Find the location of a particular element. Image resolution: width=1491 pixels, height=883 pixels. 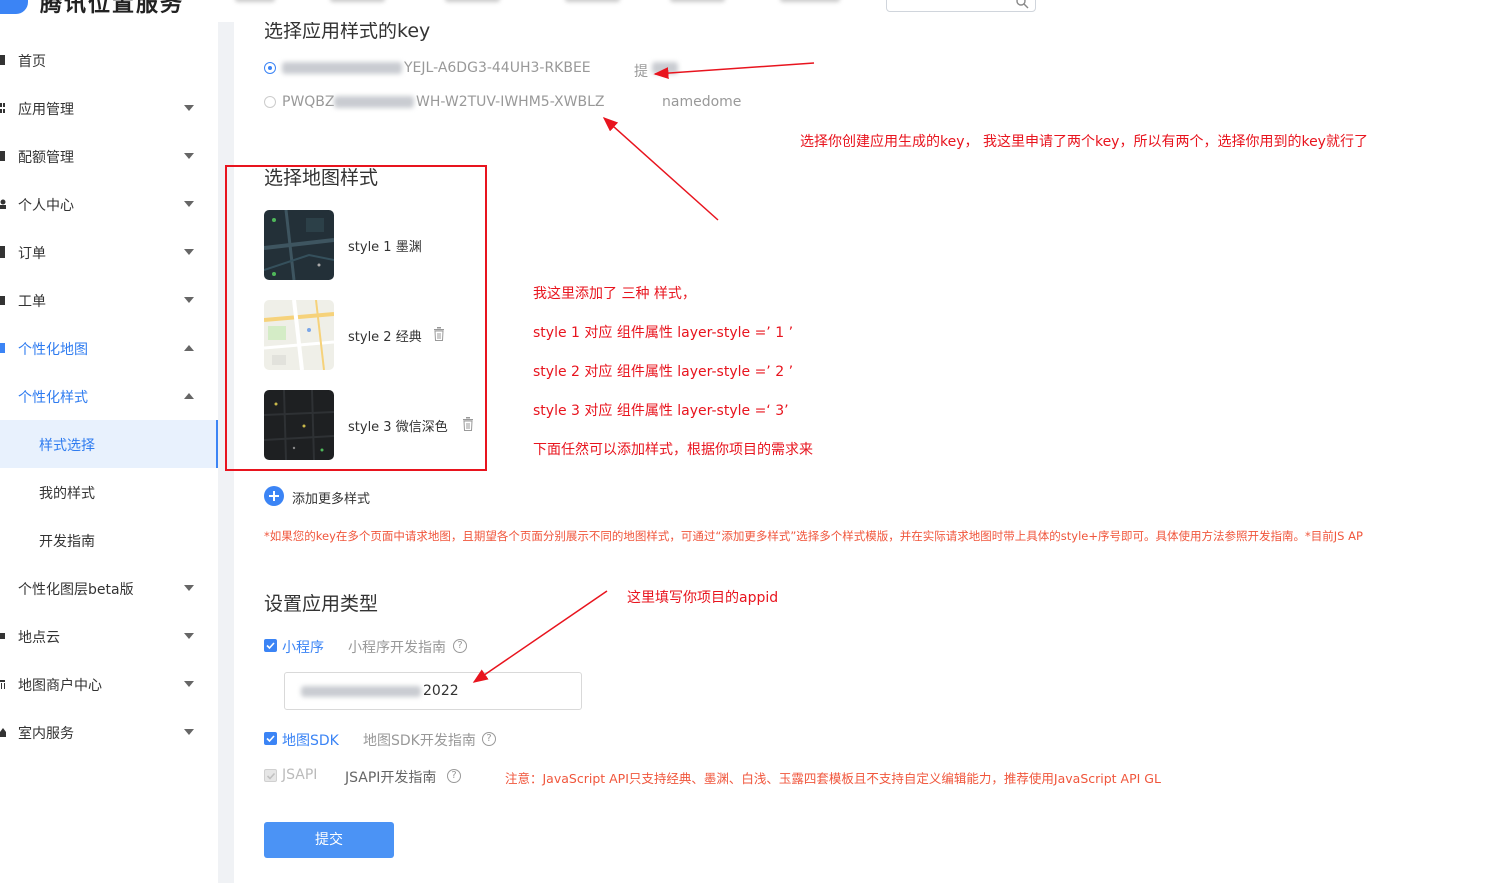

annotation-add-more-note: 下面任然可以添加样式，根据你项目的需求来 is located at coordinates (673, 450).